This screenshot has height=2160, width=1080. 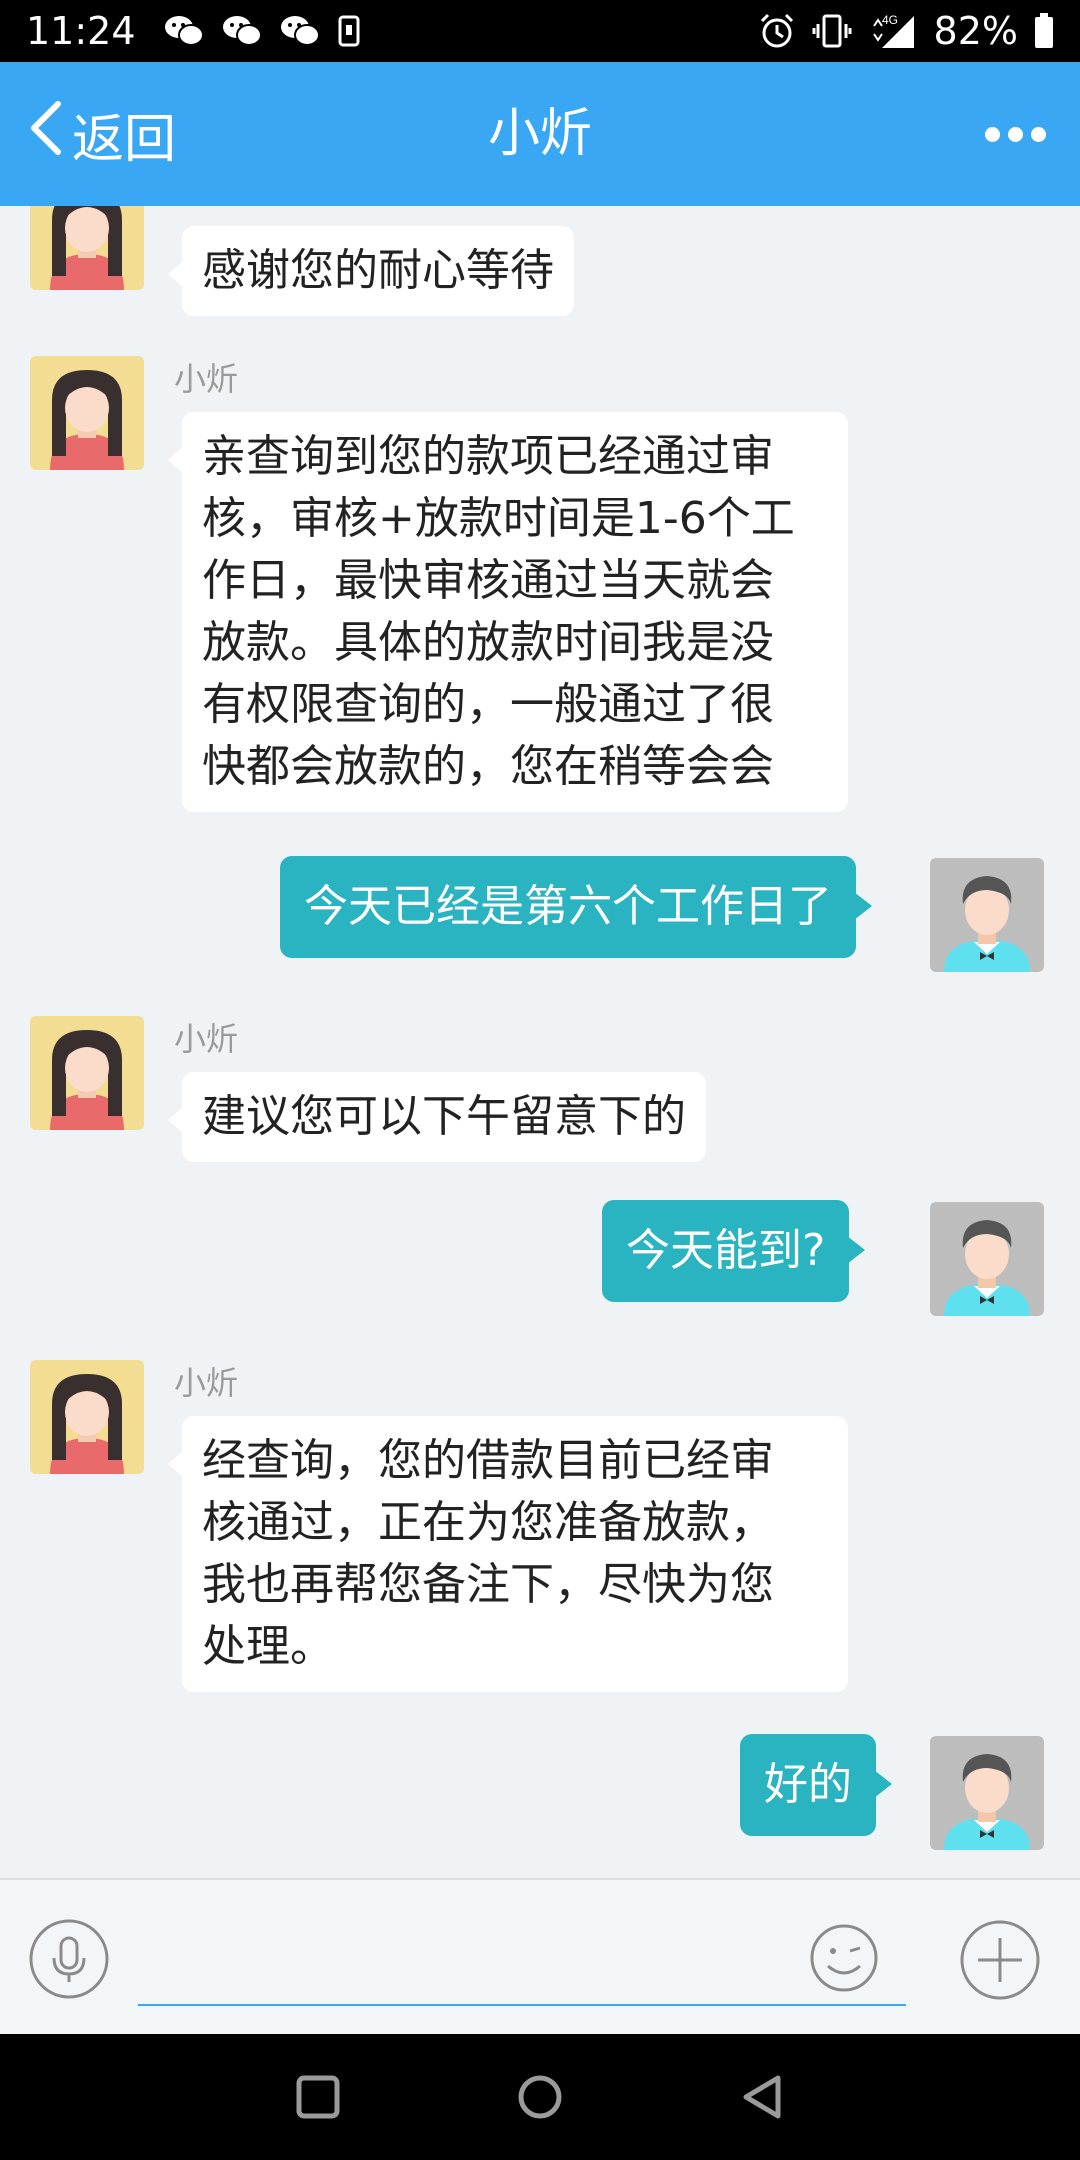 What do you see at coordinates (488, 456) in the screenshot?
I see `message-line: 亲查询到您的款项已经通过审` at bounding box center [488, 456].